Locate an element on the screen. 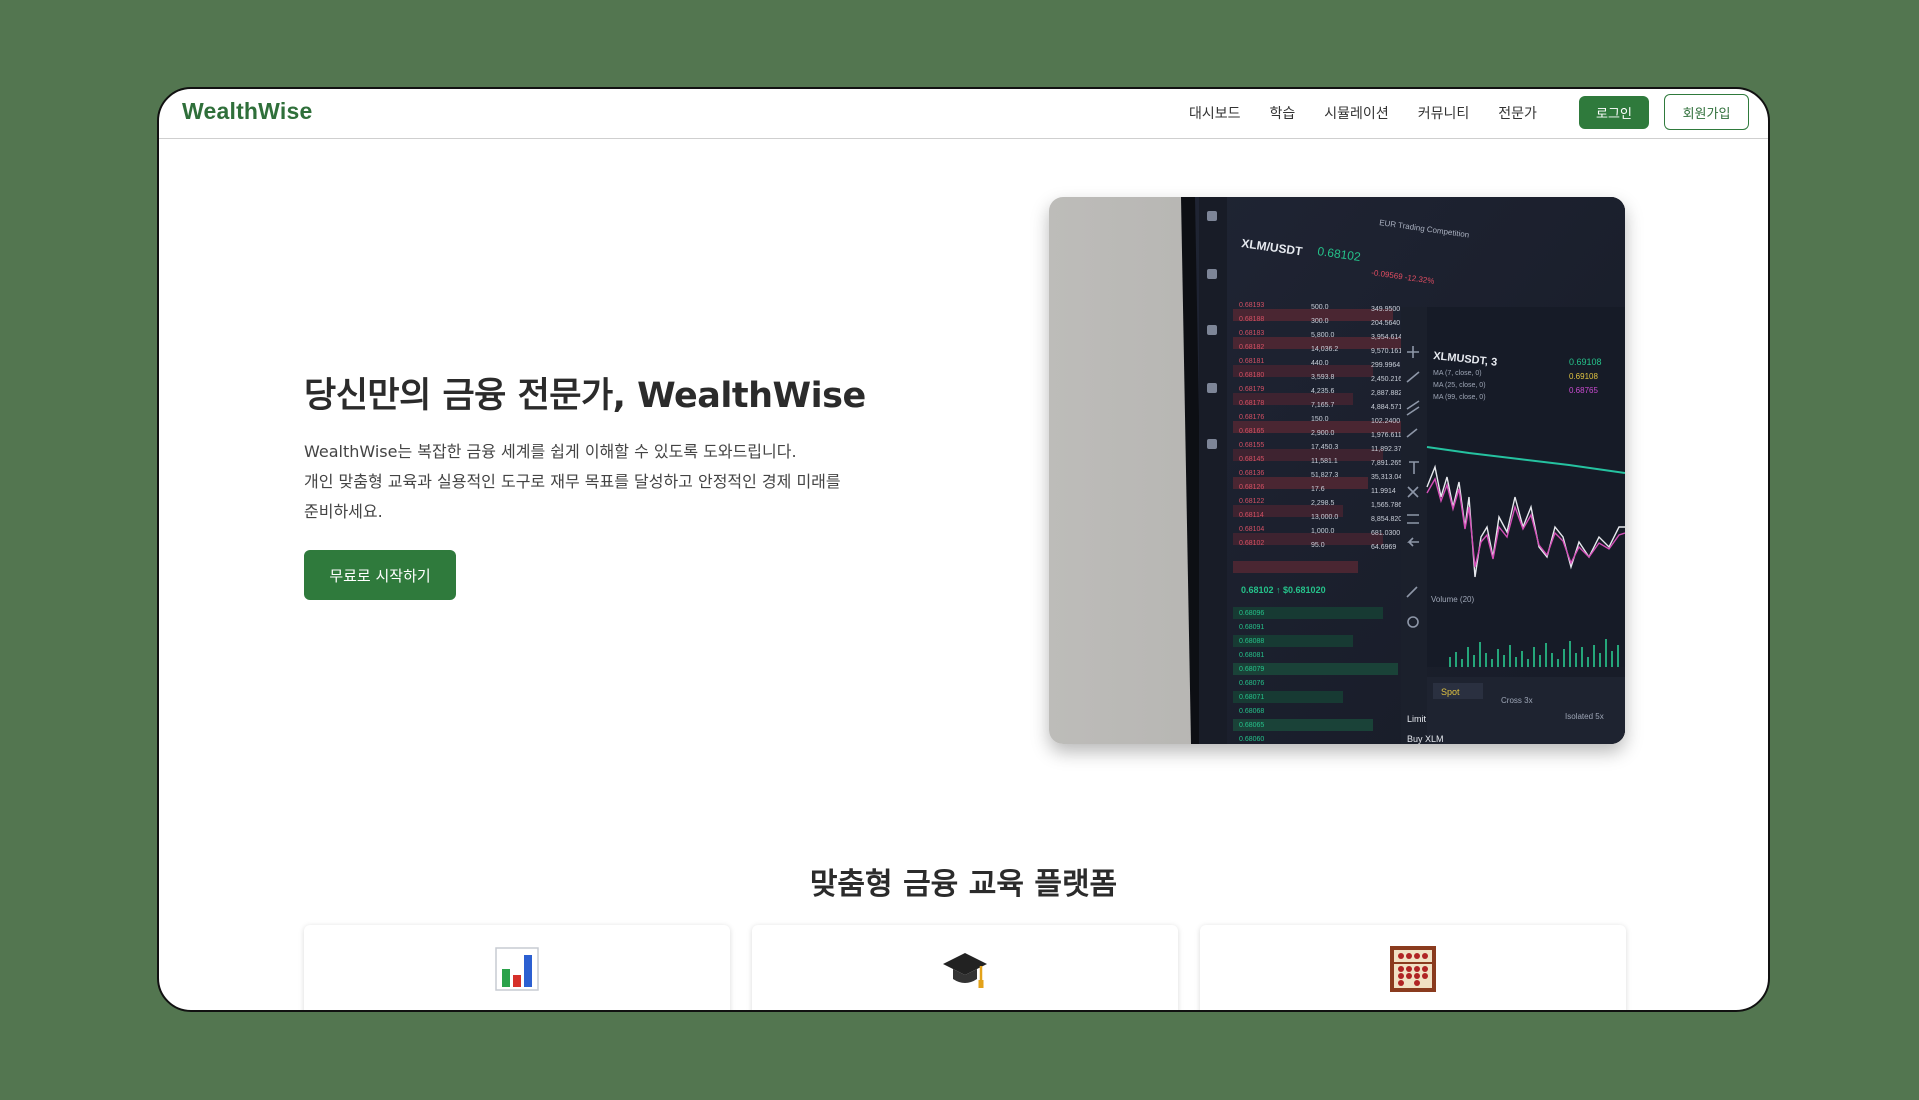 The width and height of the screenshot is (1919, 1100). svg-text: 0.68180 is located at coordinates (1251, 375).